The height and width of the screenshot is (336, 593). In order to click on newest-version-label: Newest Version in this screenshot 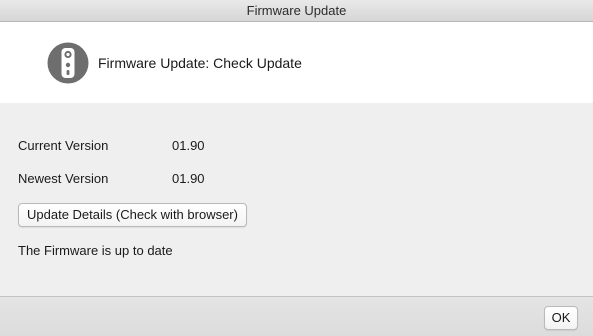, I will do `click(63, 178)`.